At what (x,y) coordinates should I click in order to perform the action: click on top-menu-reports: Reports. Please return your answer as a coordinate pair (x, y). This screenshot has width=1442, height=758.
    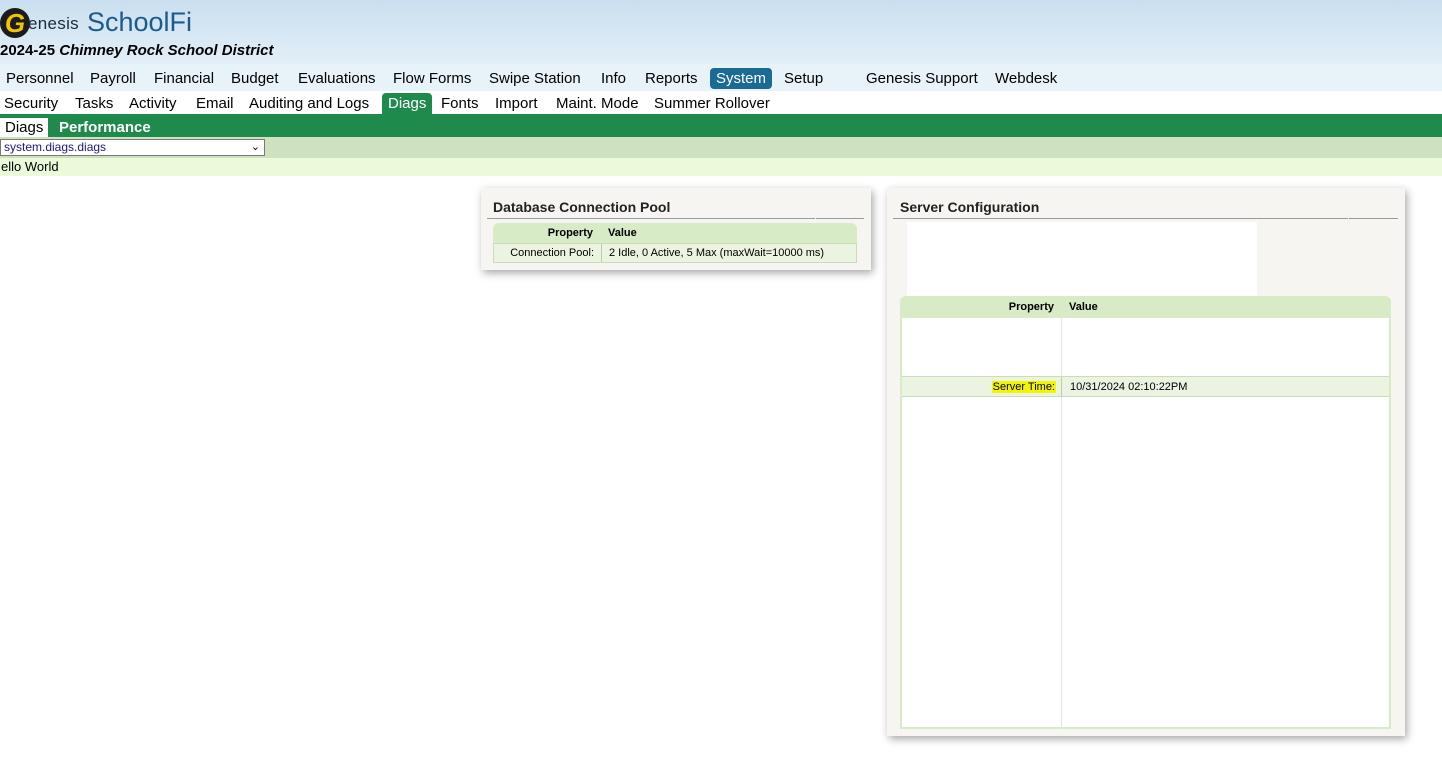
    Looking at the image, I should click on (671, 78).